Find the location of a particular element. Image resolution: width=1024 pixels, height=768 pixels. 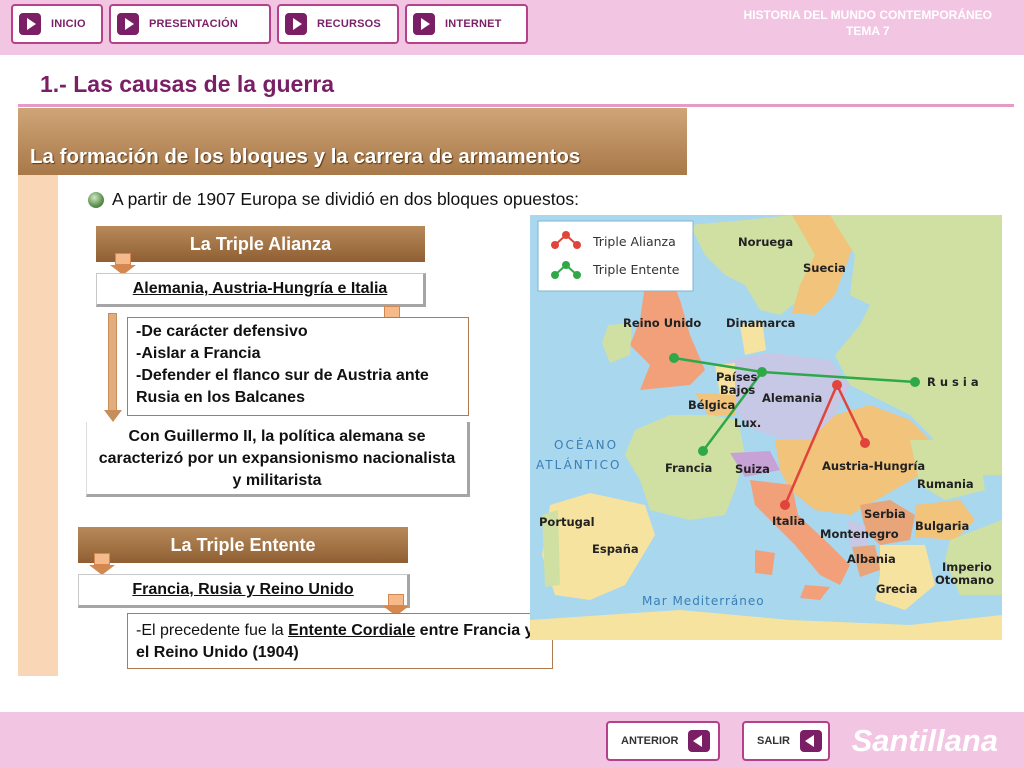

page-title: 1.- Las causas de la guerra is located at coordinates (187, 84).